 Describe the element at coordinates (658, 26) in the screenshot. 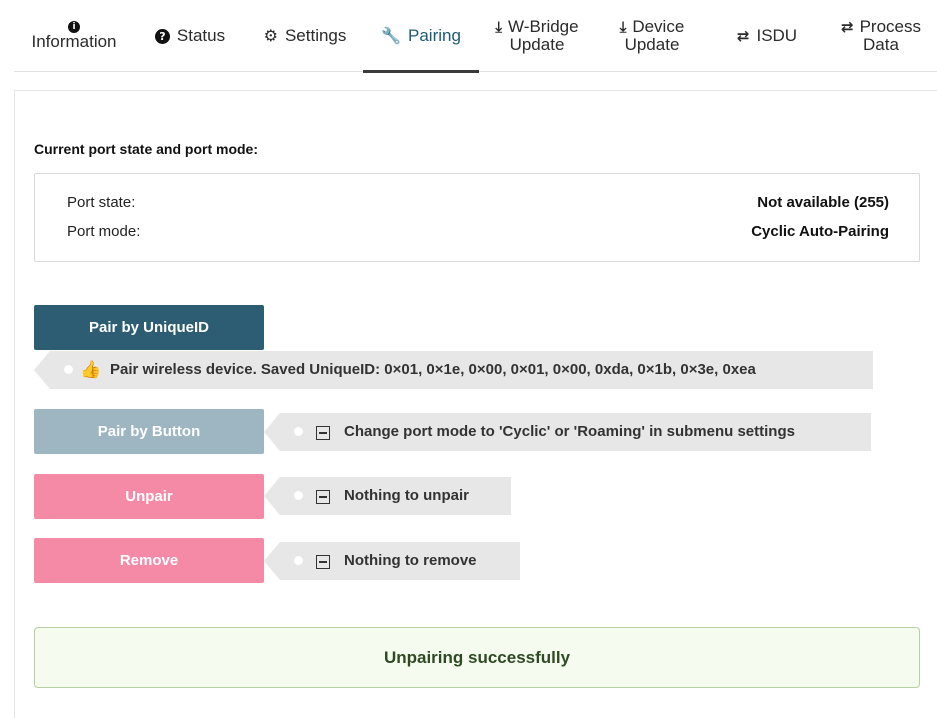

I see `tab-device-label-line1: Device` at that location.